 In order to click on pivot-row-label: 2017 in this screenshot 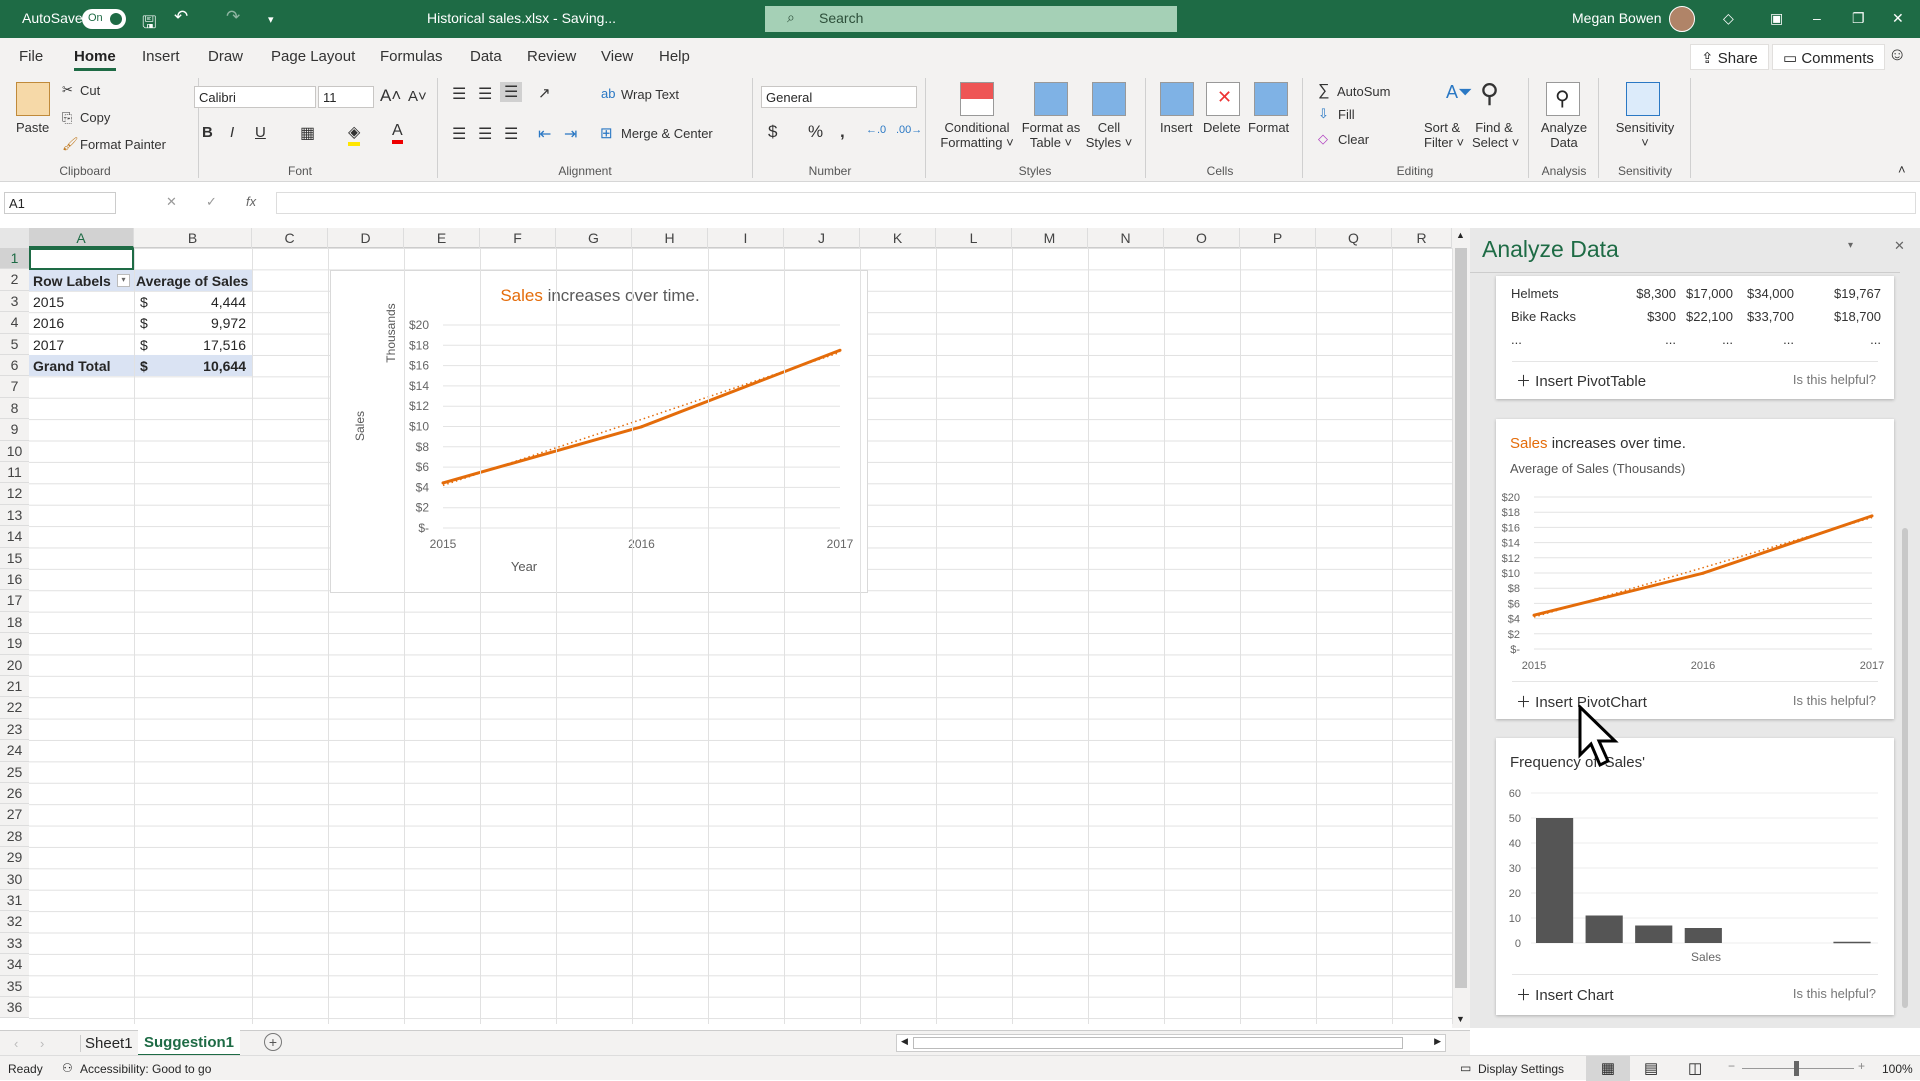, I will do `click(48, 345)`.